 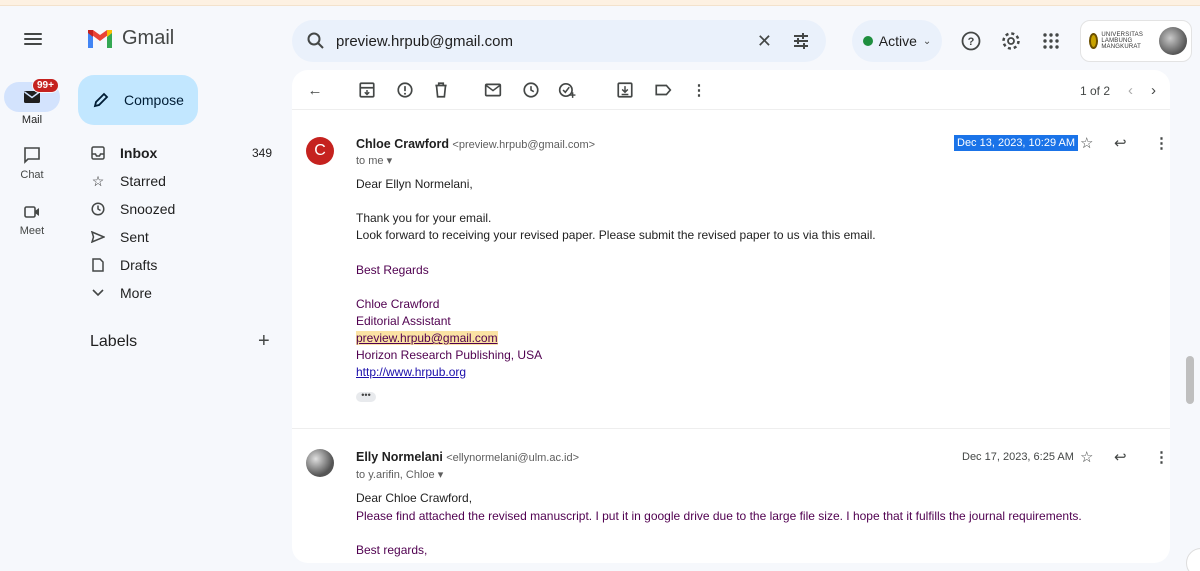 What do you see at coordinates (32, 95) in the screenshot?
I see `mail-pill: 99+` at bounding box center [32, 95].